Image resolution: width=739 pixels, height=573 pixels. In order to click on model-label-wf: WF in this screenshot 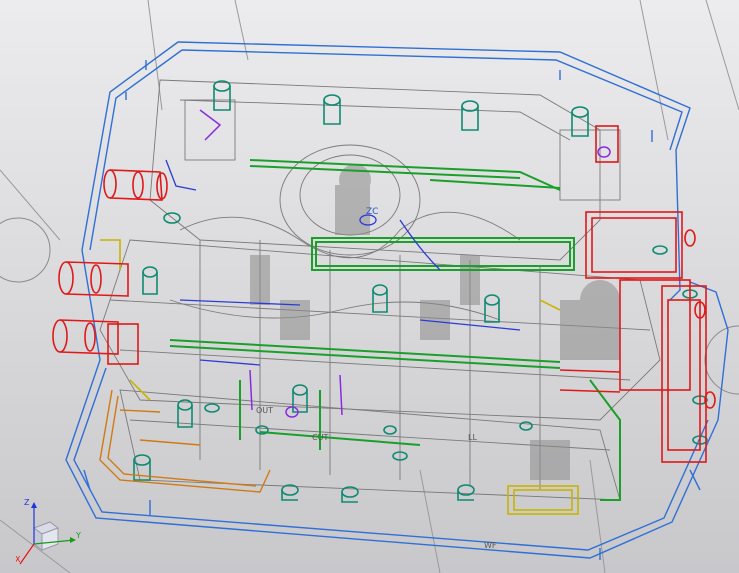, I will do `click(490, 545)`.